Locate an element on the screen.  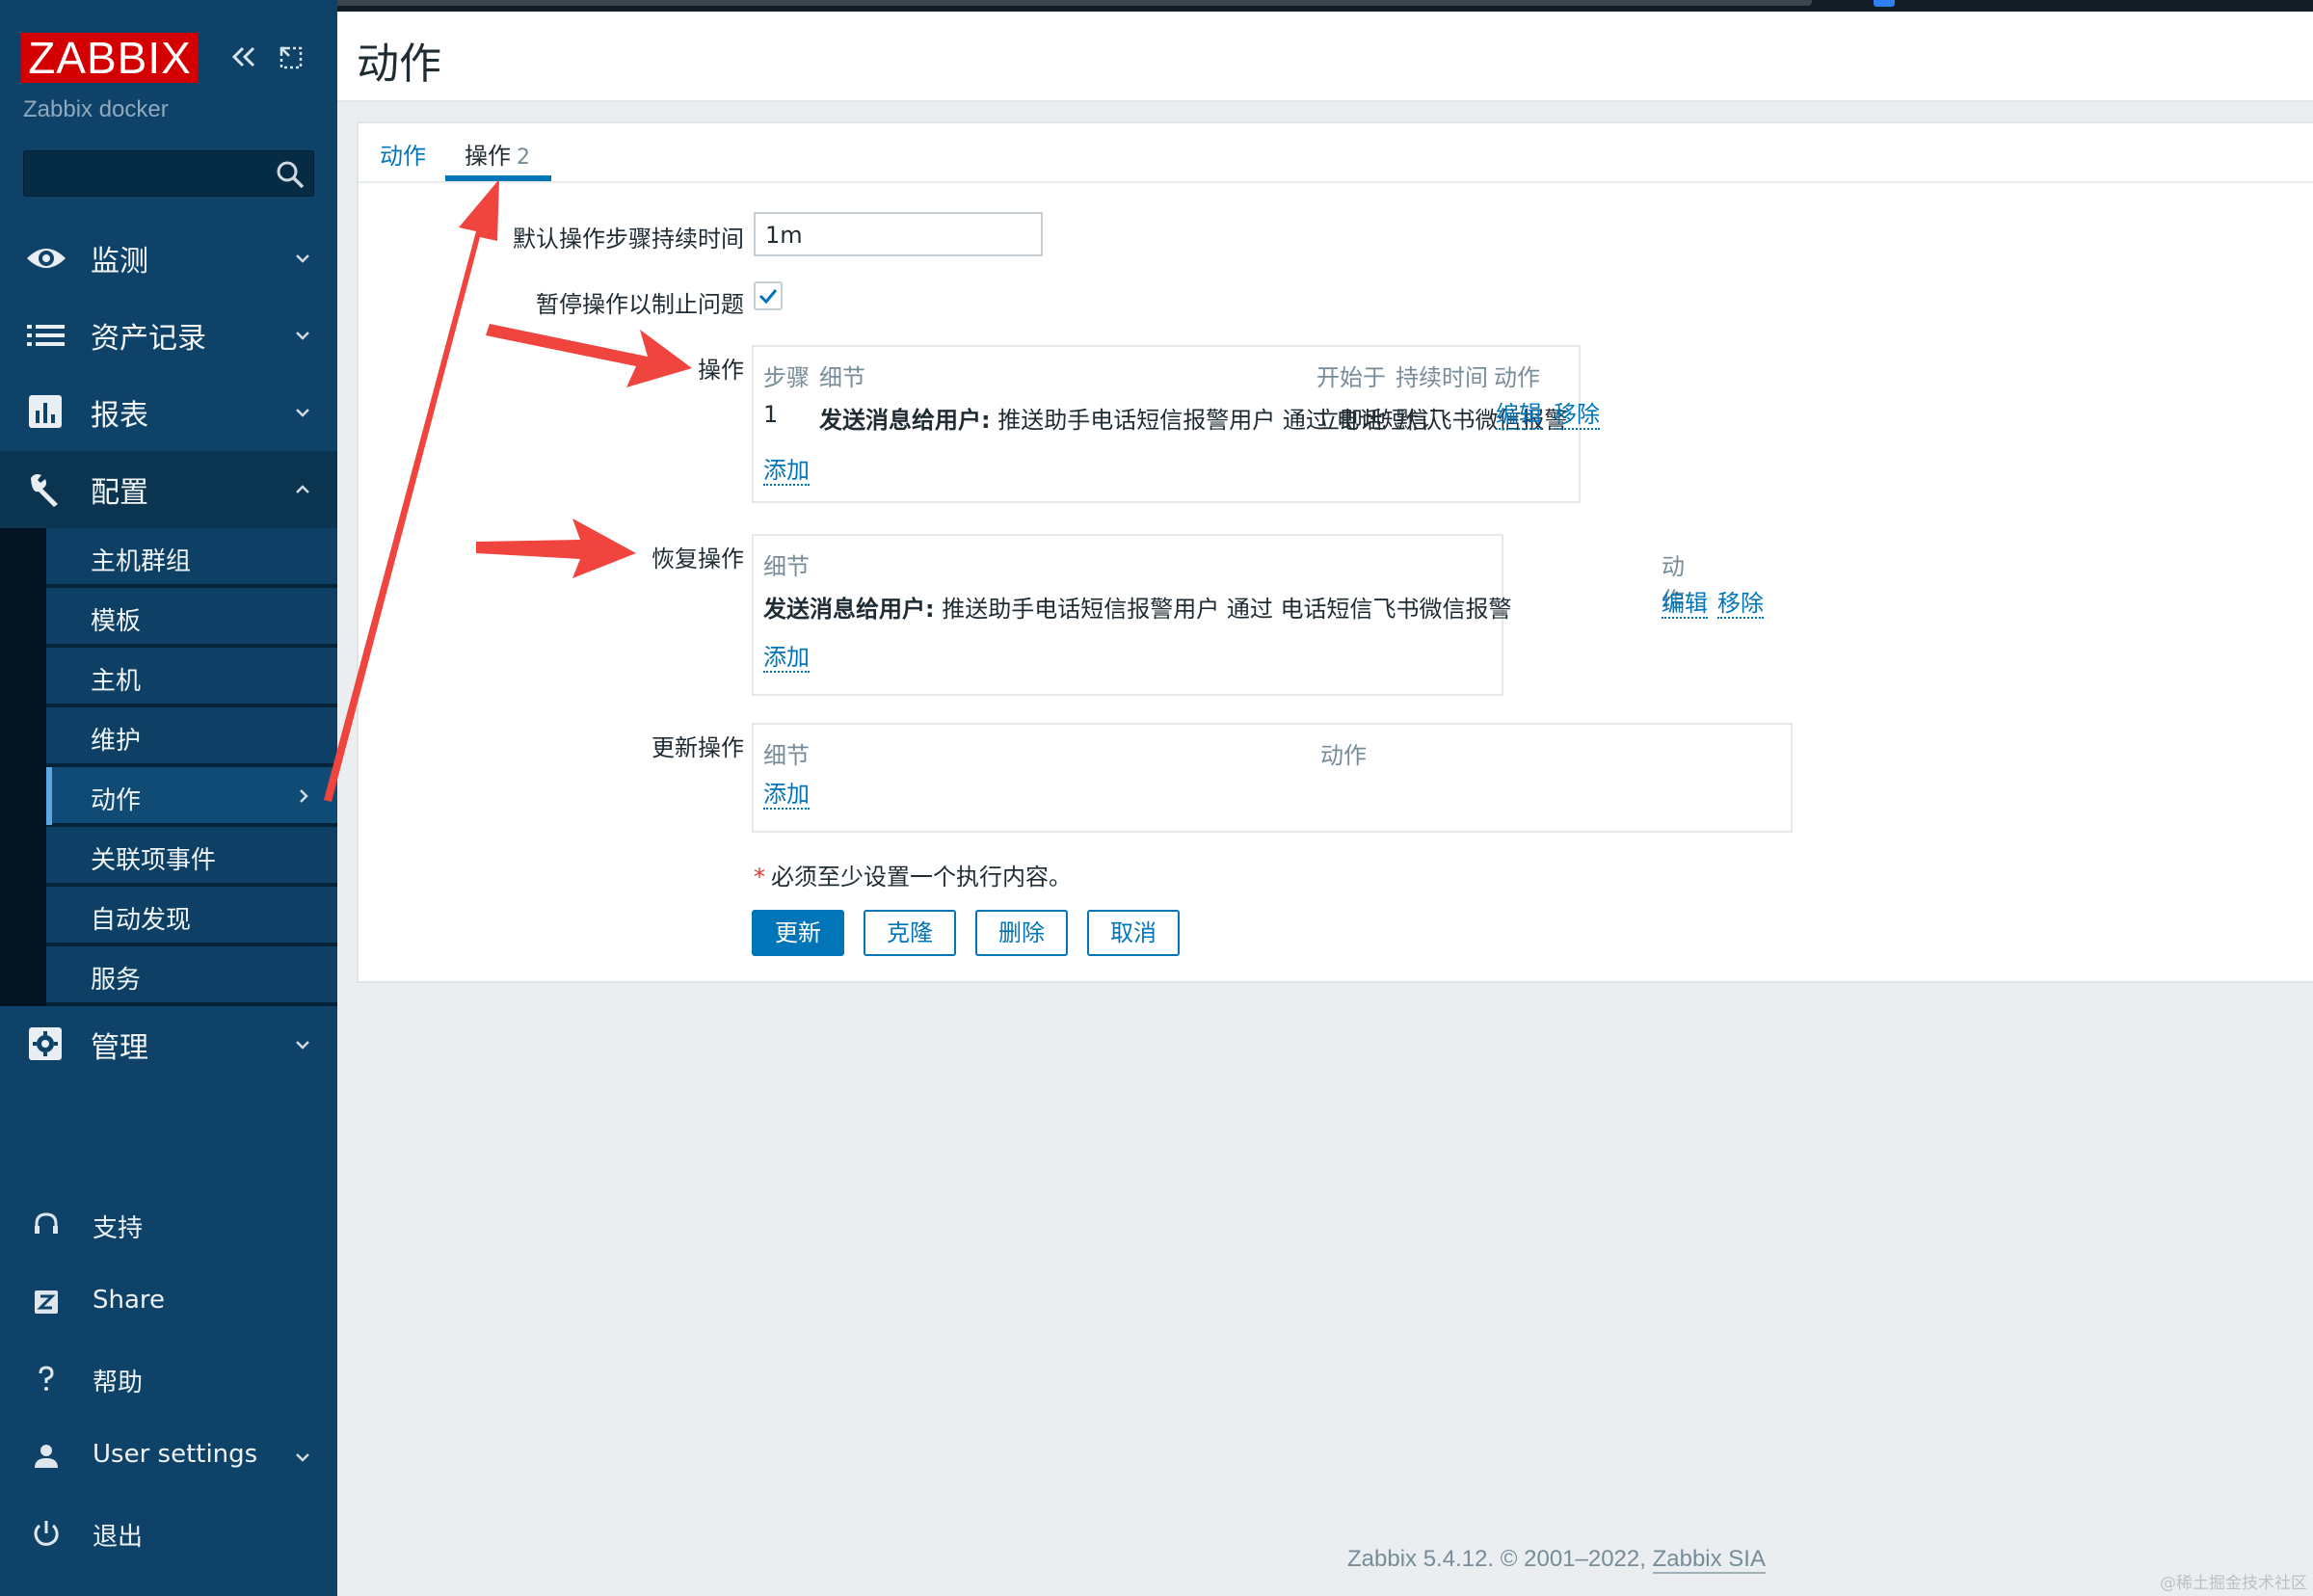
zabbix-logo: ZABBIX is located at coordinates (110, 58).